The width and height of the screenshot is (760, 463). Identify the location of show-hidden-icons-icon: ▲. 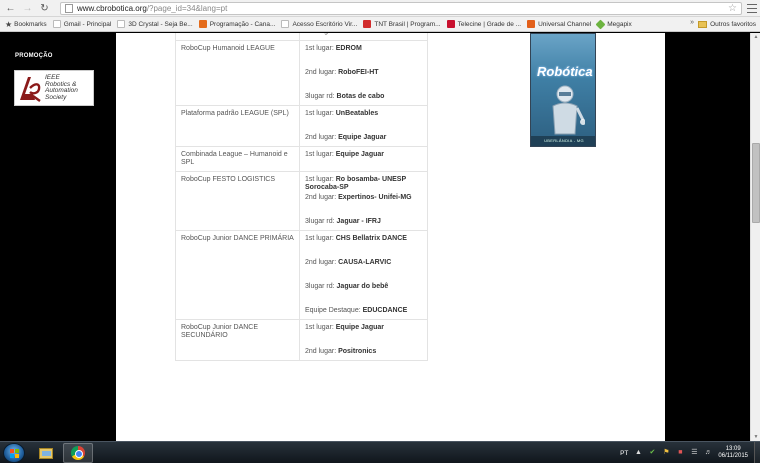
(638, 453).